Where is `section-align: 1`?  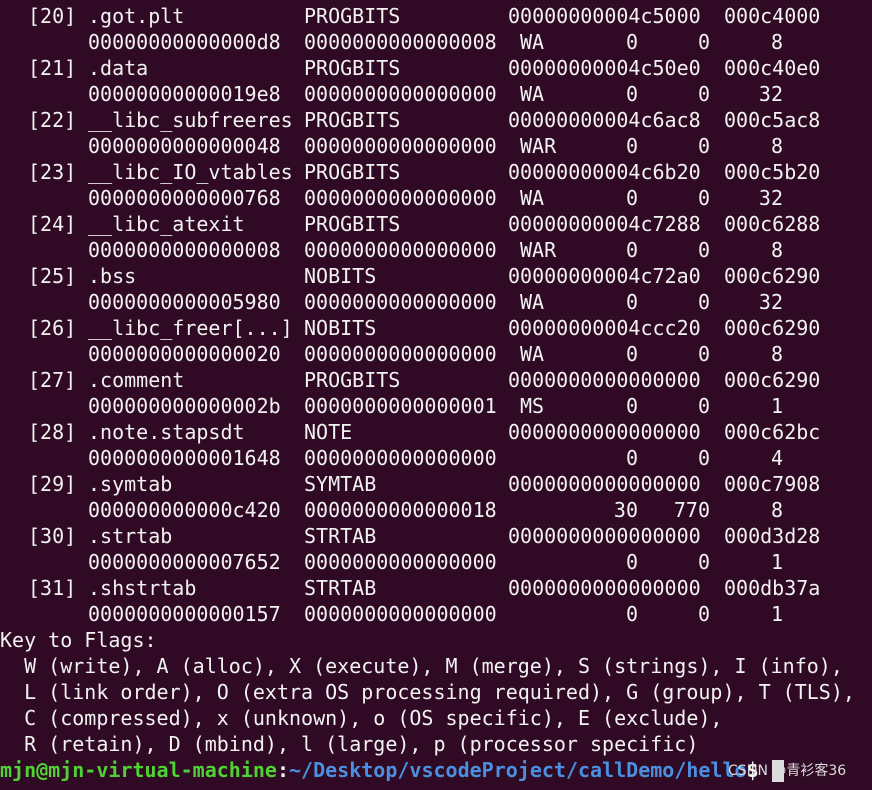
section-align: 1 is located at coordinates (776, 562).